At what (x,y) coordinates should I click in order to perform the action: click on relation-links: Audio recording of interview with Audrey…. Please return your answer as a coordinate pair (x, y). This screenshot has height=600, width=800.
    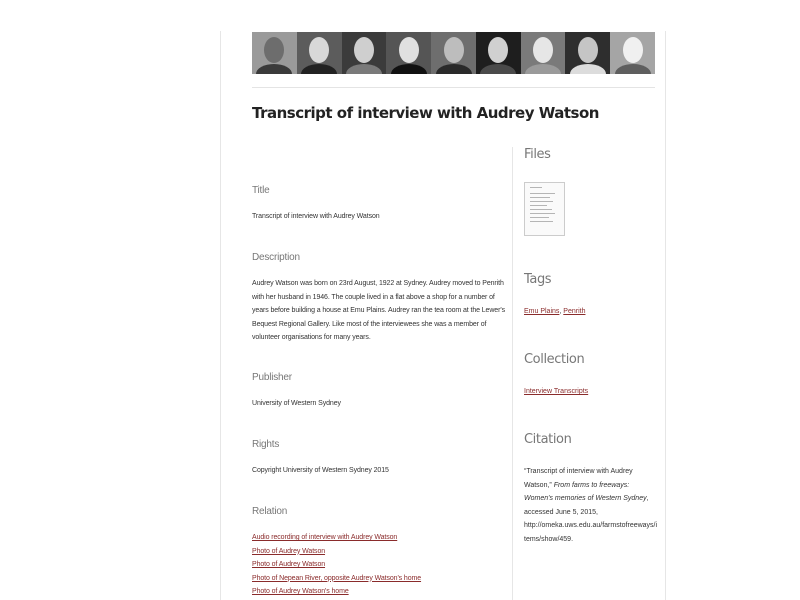
    Looking at the image, I should click on (381, 565).